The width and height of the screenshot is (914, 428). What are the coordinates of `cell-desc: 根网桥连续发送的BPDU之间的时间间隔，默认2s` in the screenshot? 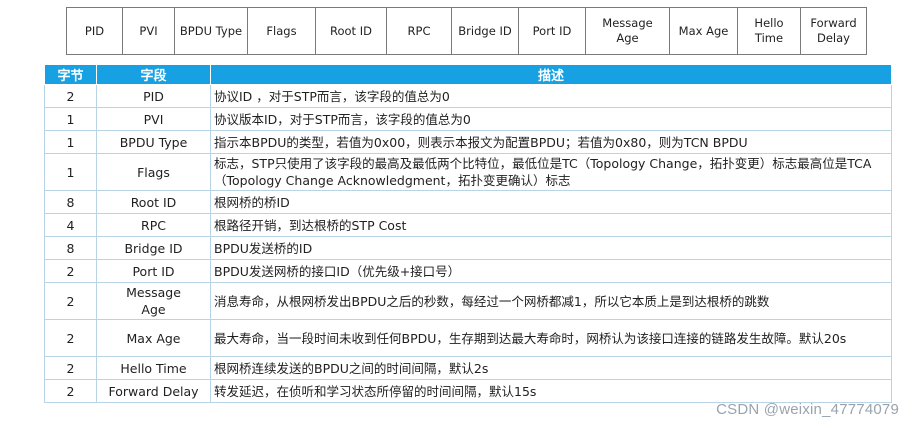 It's located at (551, 368).